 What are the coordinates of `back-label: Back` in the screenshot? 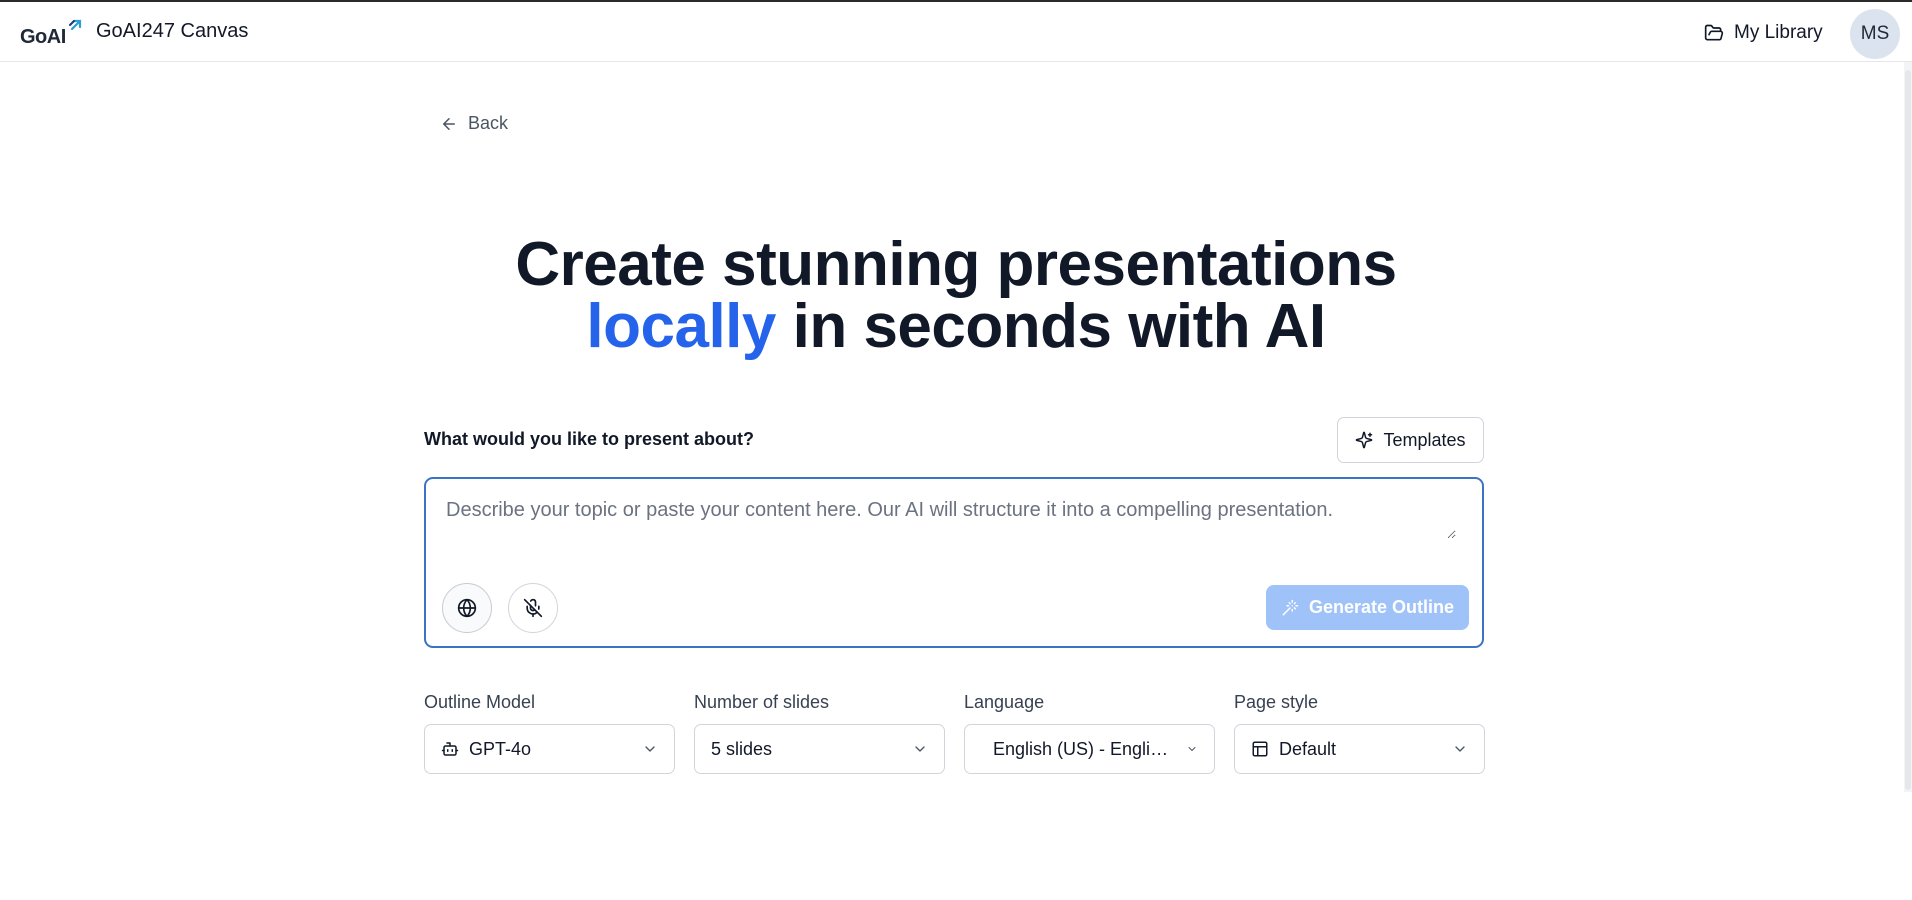 It's located at (488, 123).